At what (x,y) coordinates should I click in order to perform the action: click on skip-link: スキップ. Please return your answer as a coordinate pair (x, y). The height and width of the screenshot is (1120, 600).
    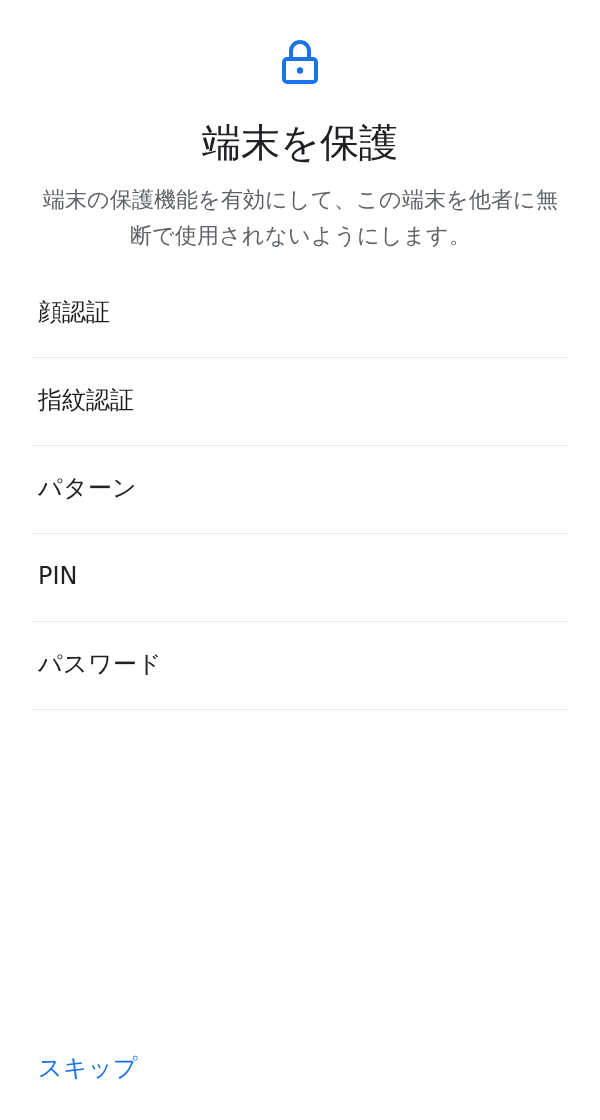
    Looking at the image, I should click on (88, 1068).